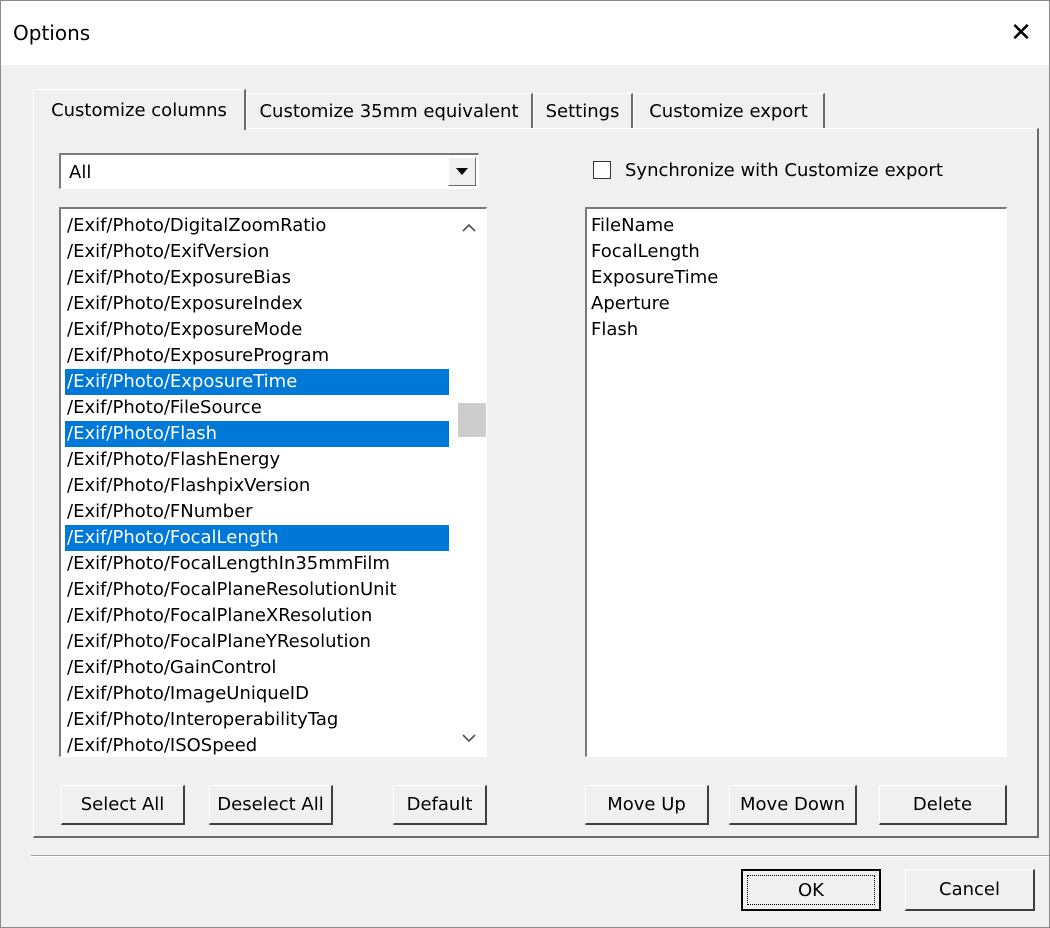 The image size is (1050, 928). What do you see at coordinates (257, 694) in the screenshot?
I see `list-item: /Exif/Photo/ImageUniqueID` at bounding box center [257, 694].